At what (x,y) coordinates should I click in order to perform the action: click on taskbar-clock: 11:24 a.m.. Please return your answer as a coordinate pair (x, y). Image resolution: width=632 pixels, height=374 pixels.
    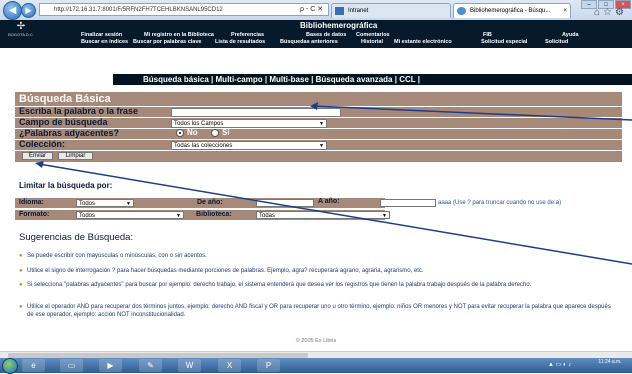
    Looking at the image, I should click on (610, 362).